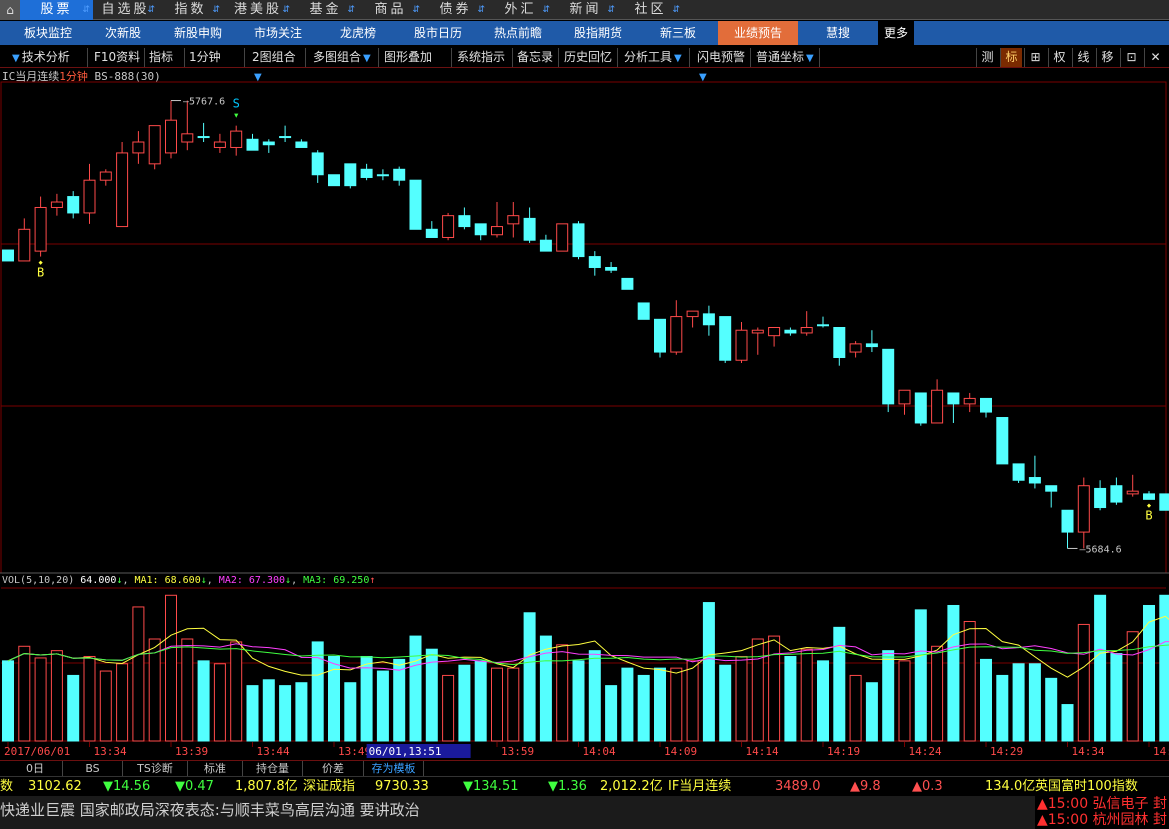 The image size is (1169, 829). I want to click on vol-name: VOL(5,10,20), so click(38, 580).